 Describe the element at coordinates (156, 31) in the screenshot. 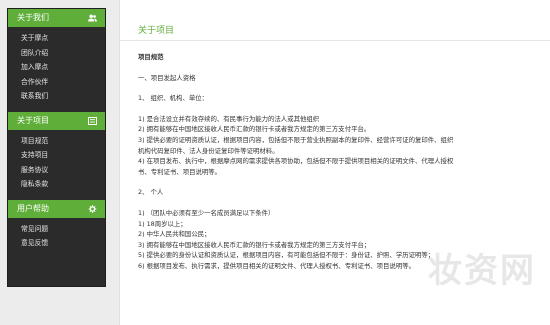

I see `page-title: 关于项目` at that location.